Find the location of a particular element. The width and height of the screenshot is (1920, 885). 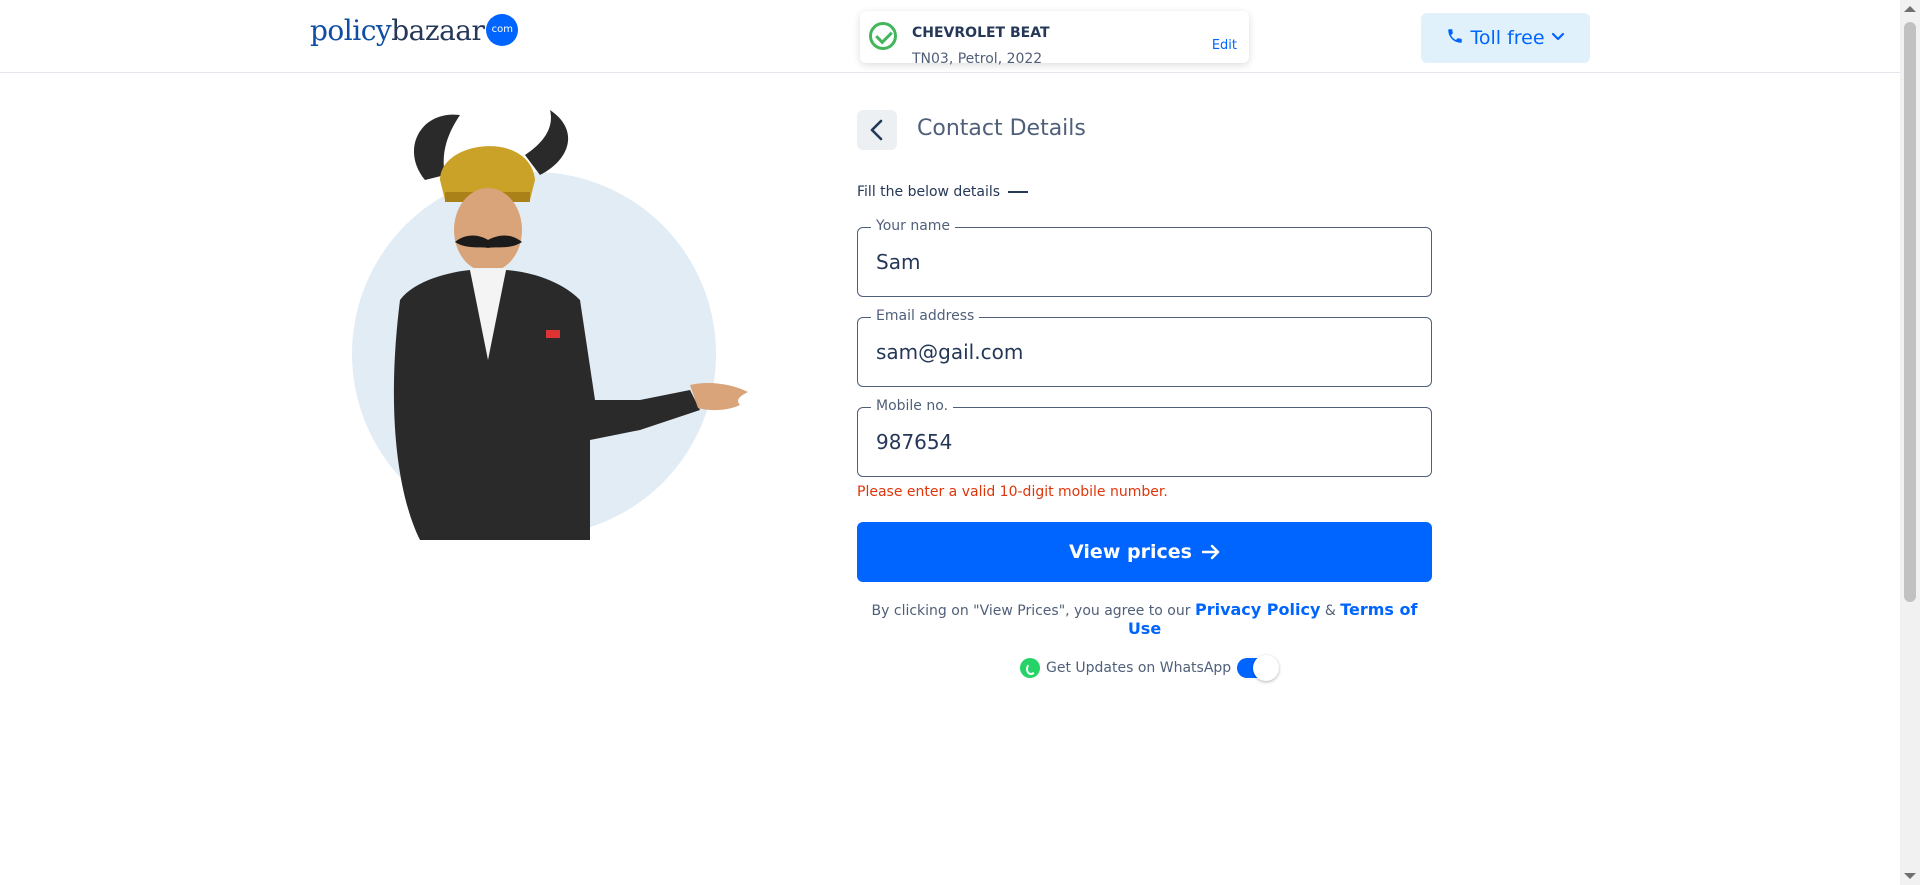

vehicle-details: TN03, Petrol, 2022 is located at coordinates (977, 59).